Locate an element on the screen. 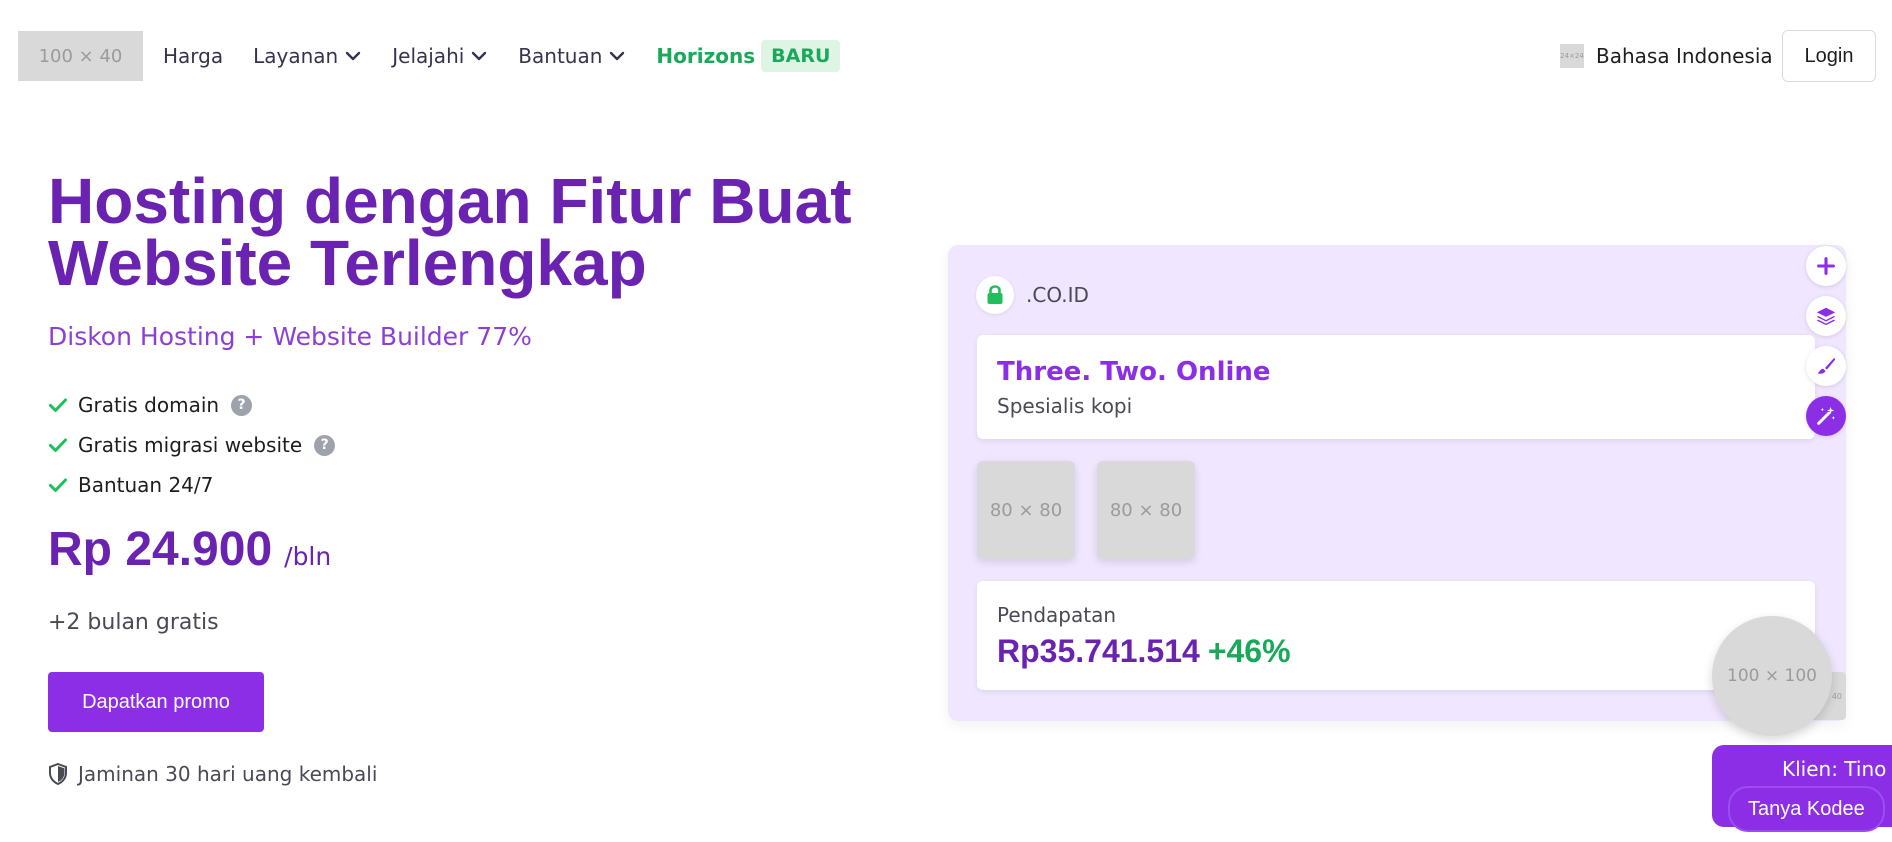 Image resolution: width=1892 pixels, height=842 pixels. price-amount: Rp 24.900 is located at coordinates (160, 549).